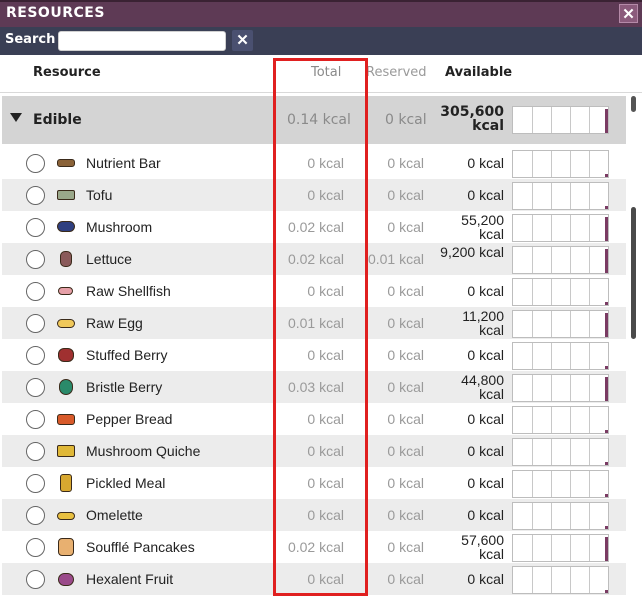  What do you see at coordinates (129, 419) in the screenshot?
I see `resource-name: Pepper Bread` at bounding box center [129, 419].